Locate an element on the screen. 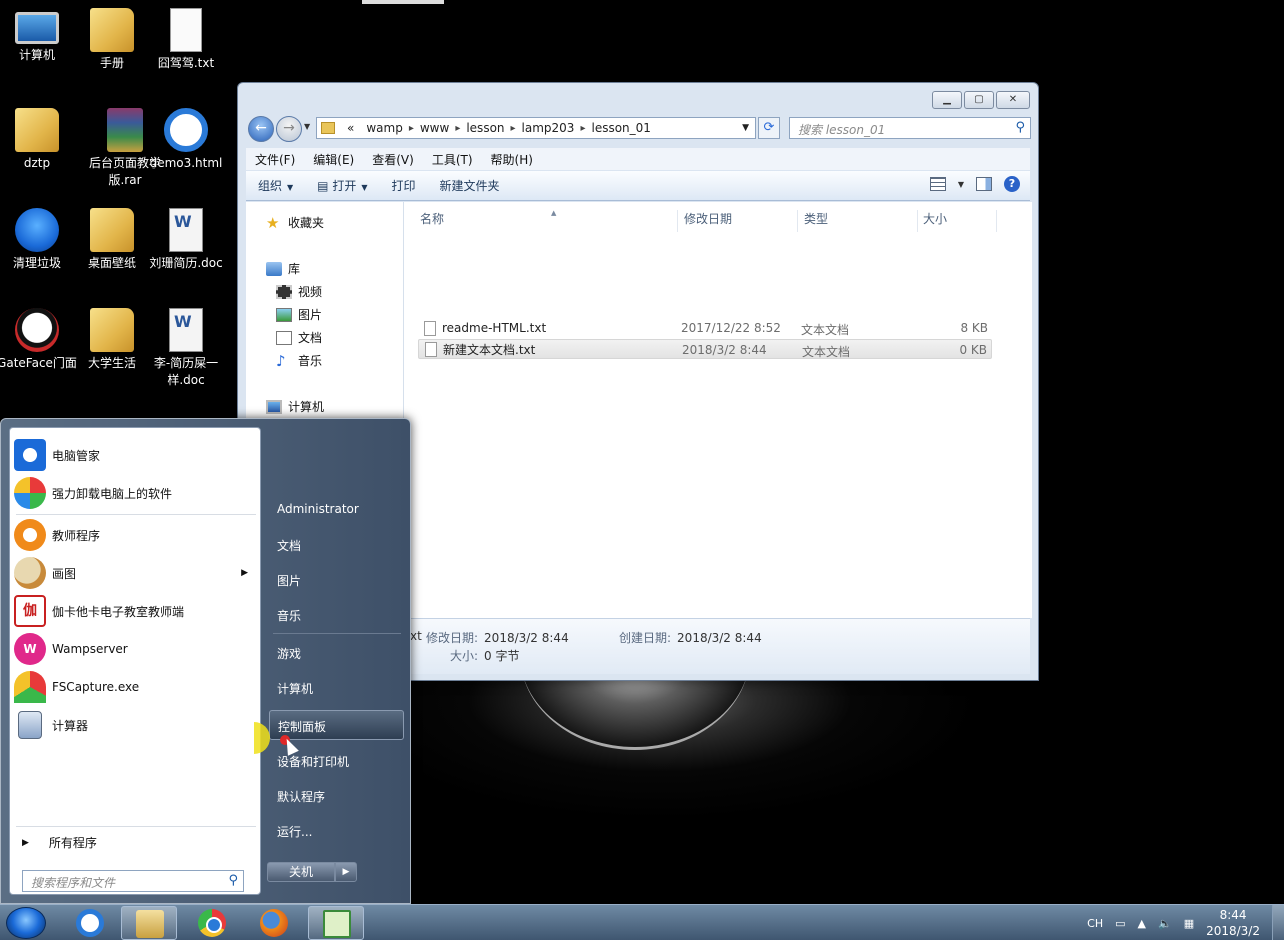 Image resolution: width=1284 pixels, height=940 pixels. start-item-uninstaller: 强力卸载电脑上的软件 is located at coordinates (136, 493).